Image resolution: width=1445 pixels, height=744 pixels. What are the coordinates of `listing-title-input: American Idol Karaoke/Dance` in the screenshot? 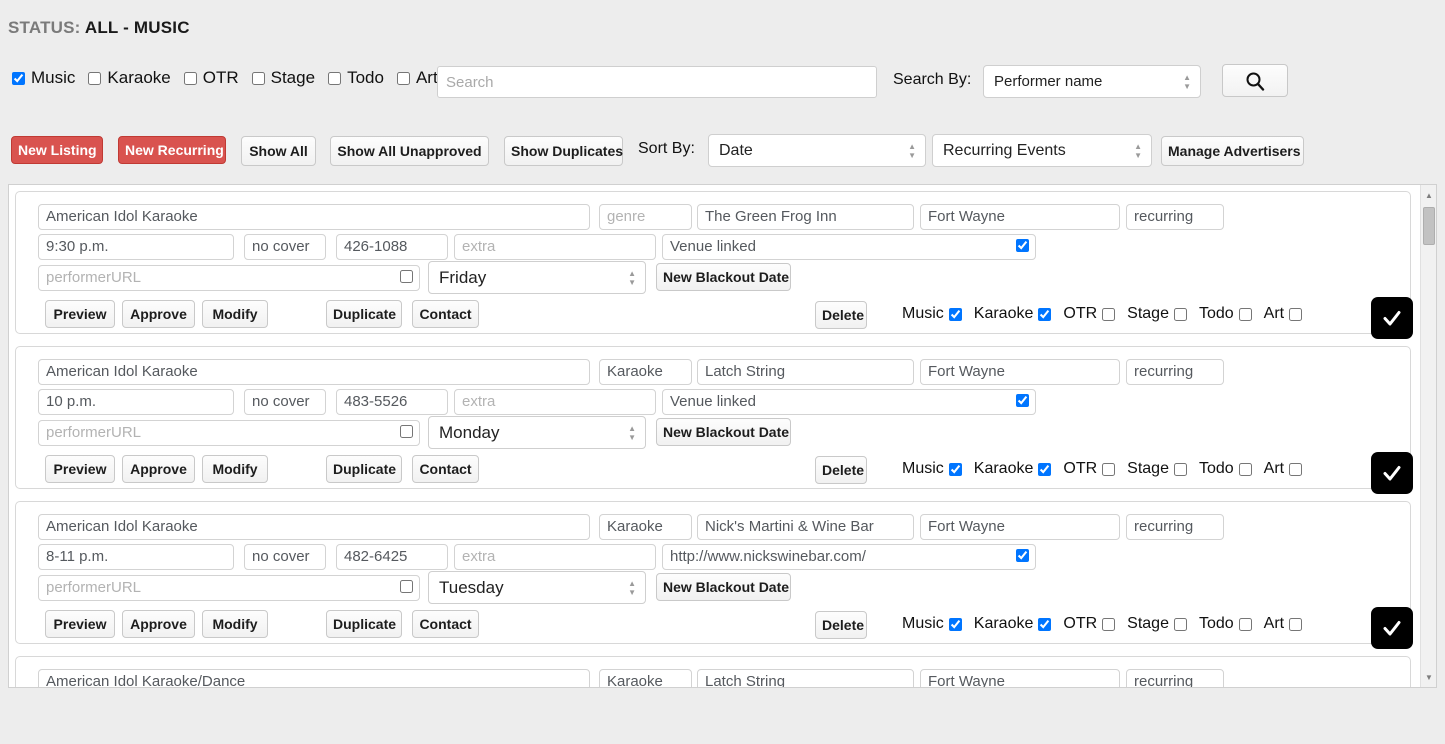 It's located at (314, 678).